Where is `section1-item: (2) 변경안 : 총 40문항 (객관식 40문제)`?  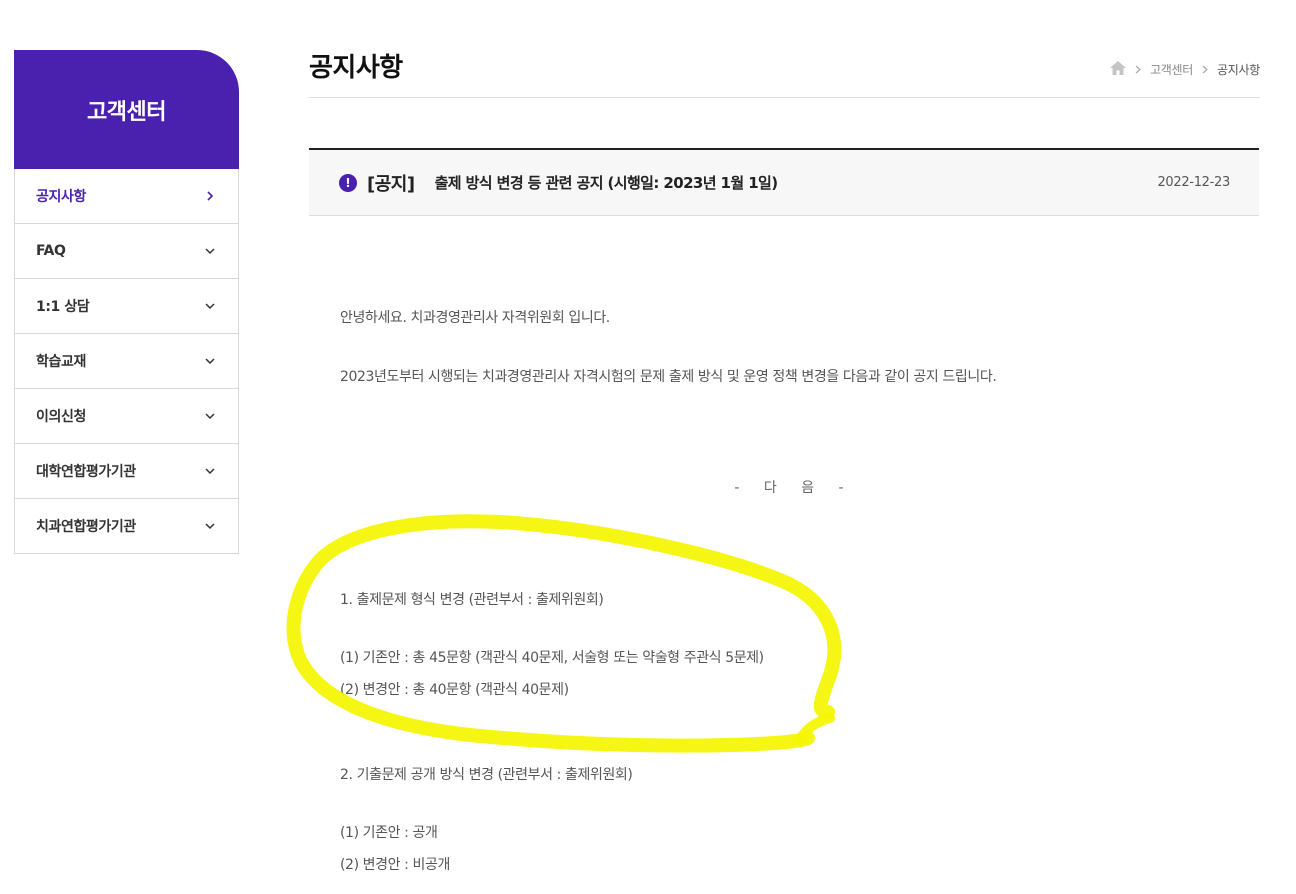
section1-item: (2) 변경안 : 총 40문항 (객관식 40문제) is located at coordinates (454, 690).